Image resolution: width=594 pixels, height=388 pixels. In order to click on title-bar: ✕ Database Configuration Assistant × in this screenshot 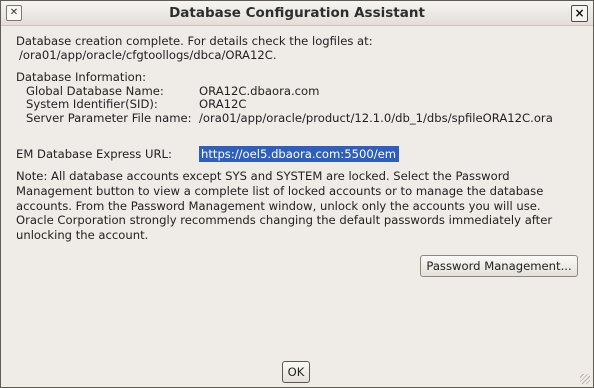, I will do `click(297, 13)`.